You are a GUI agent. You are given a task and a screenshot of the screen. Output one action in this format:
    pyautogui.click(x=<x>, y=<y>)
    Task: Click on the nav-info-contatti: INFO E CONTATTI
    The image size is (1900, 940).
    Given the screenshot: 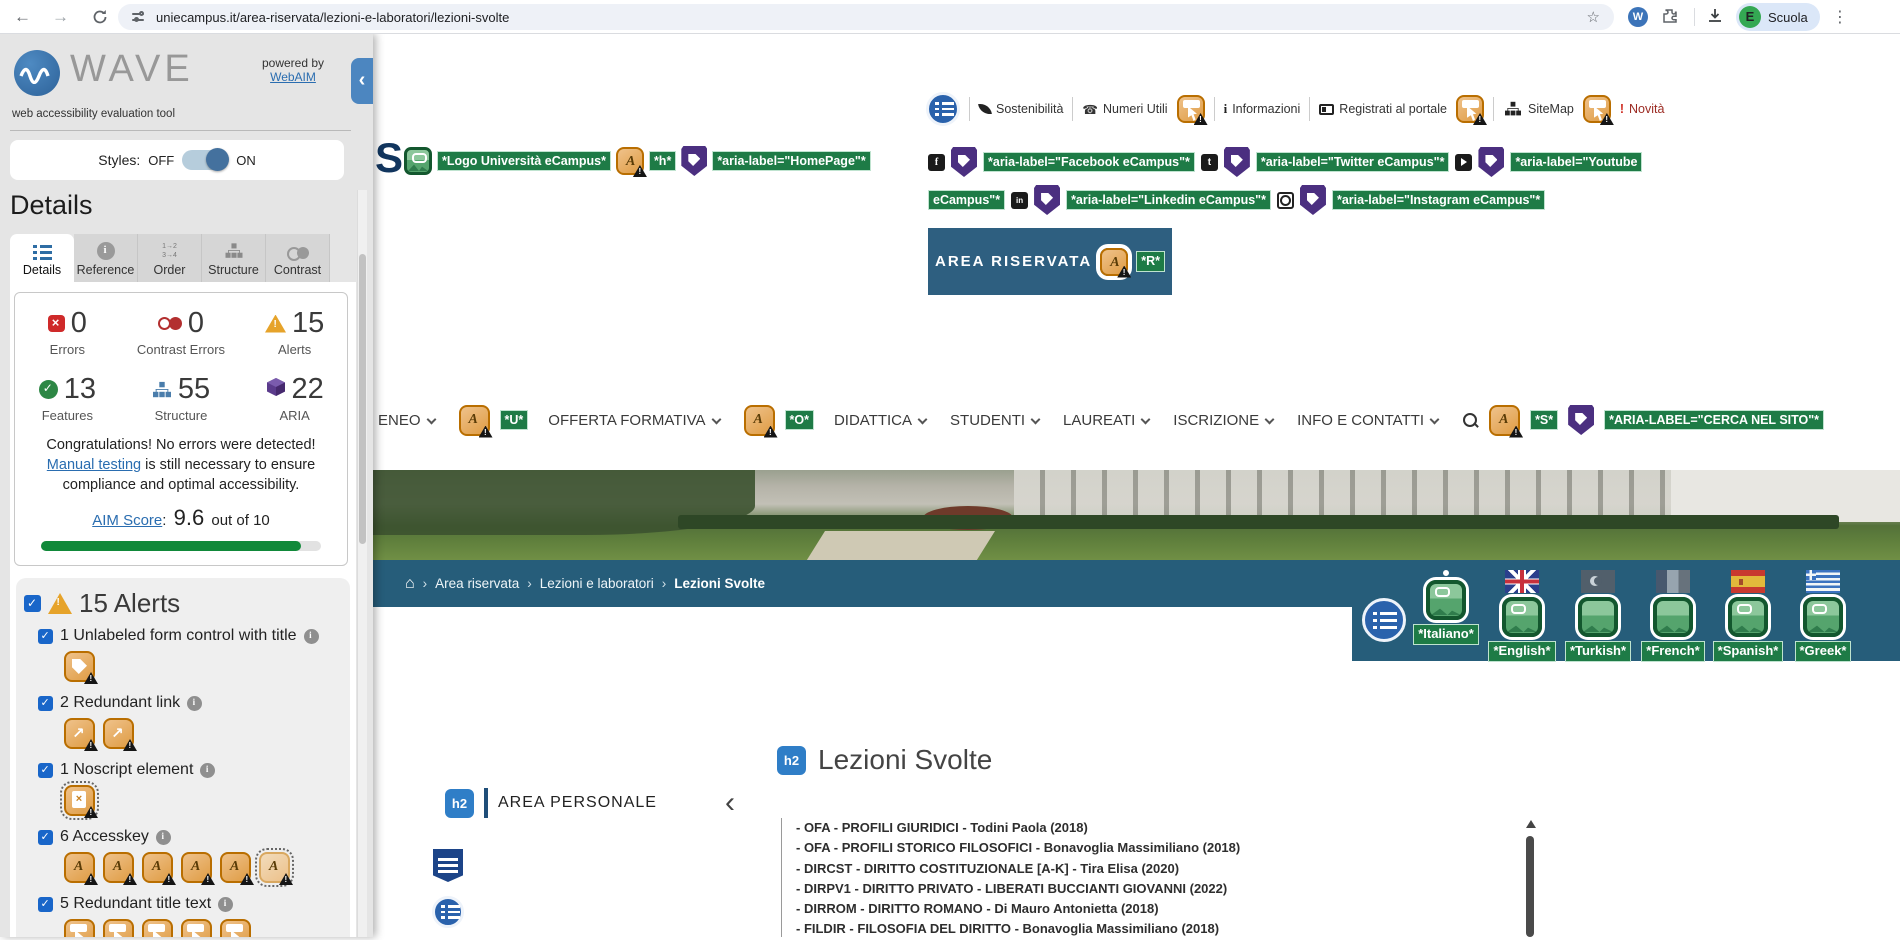 What is the action you would take?
    pyautogui.click(x=1368, y=420)
    